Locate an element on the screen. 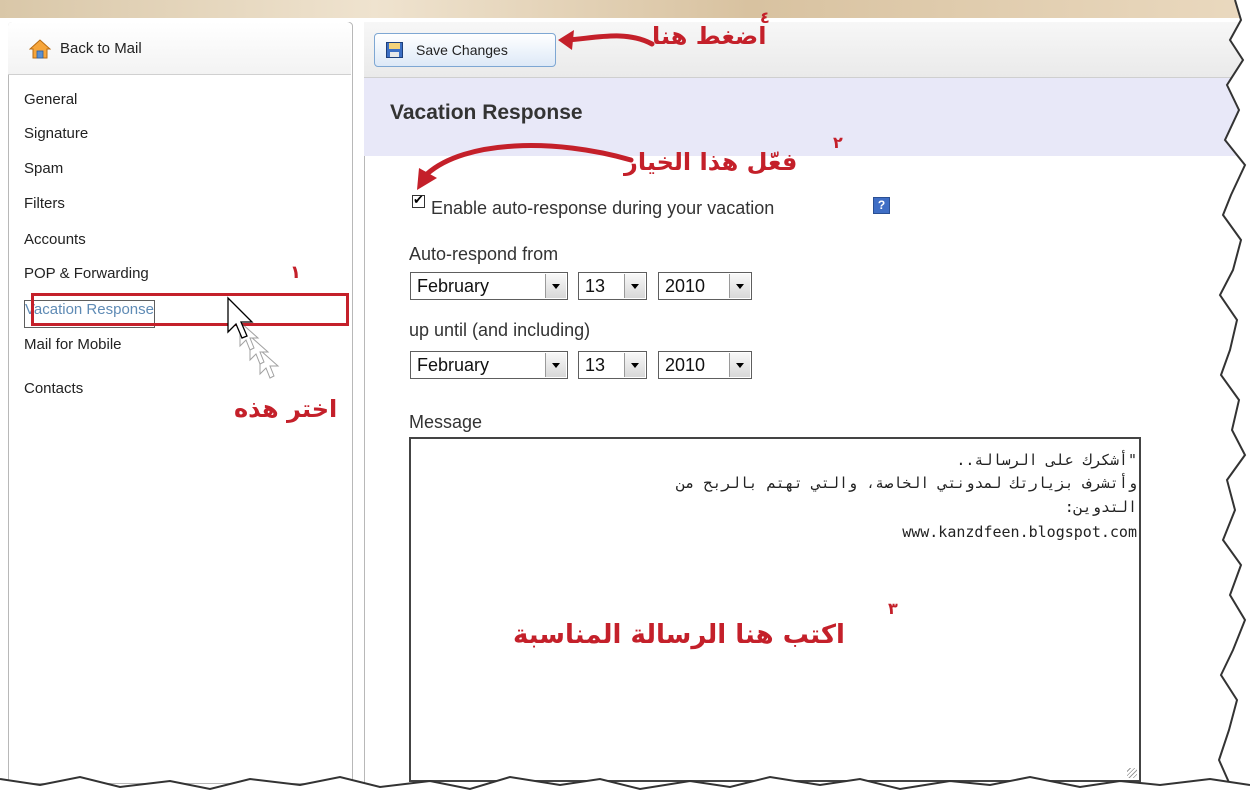  annotation-step3-text: اكتب هنا الرسالة المناسبة is located at coordinates (679, 635).